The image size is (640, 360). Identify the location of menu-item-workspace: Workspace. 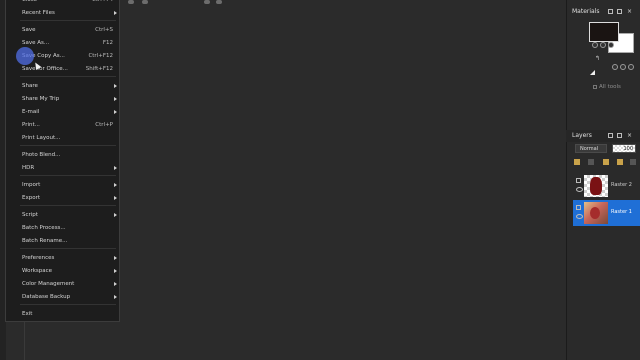
(62, 271).